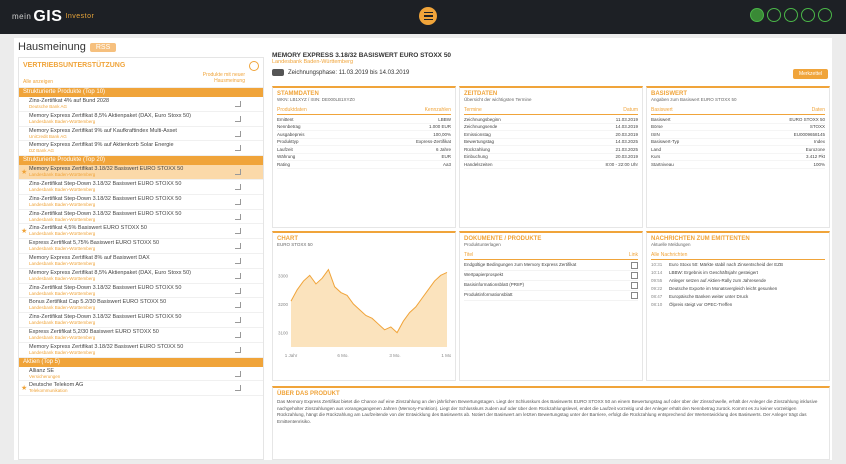  What do you see at coordinates (141, 362) in the screenshot?
I see `sidebar-section-header: Aktien (Top 5)` at bounding box center [141, 362].